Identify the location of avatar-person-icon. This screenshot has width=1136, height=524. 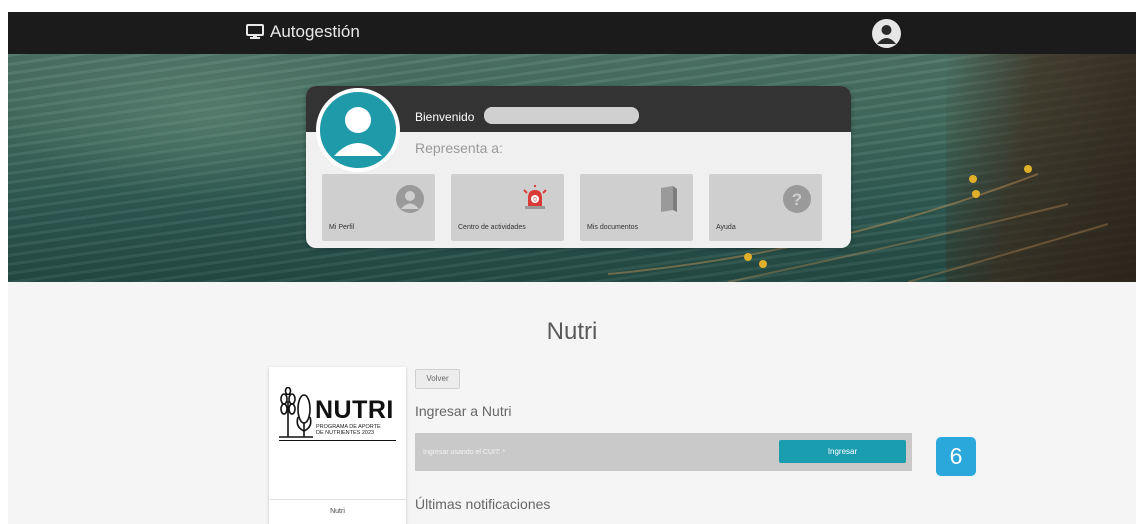
(358, 131).